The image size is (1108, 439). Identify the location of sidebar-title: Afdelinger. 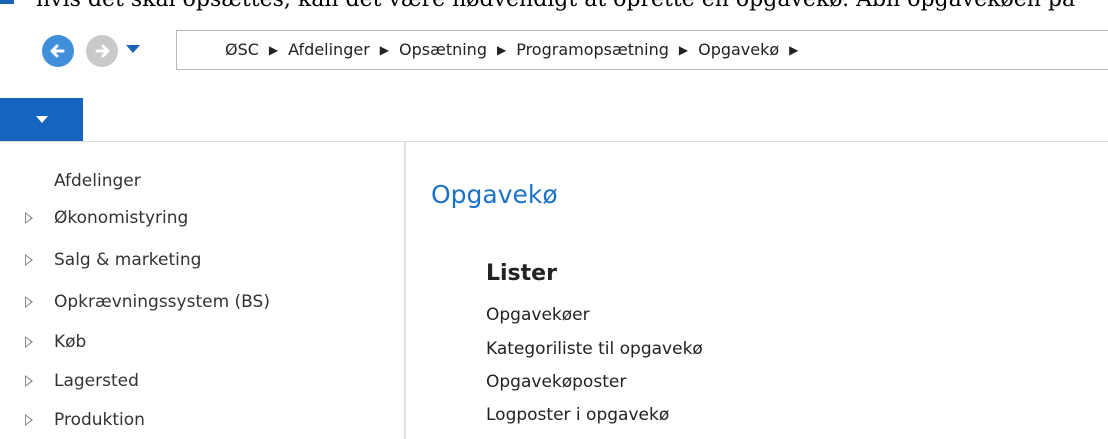
(97, 181).